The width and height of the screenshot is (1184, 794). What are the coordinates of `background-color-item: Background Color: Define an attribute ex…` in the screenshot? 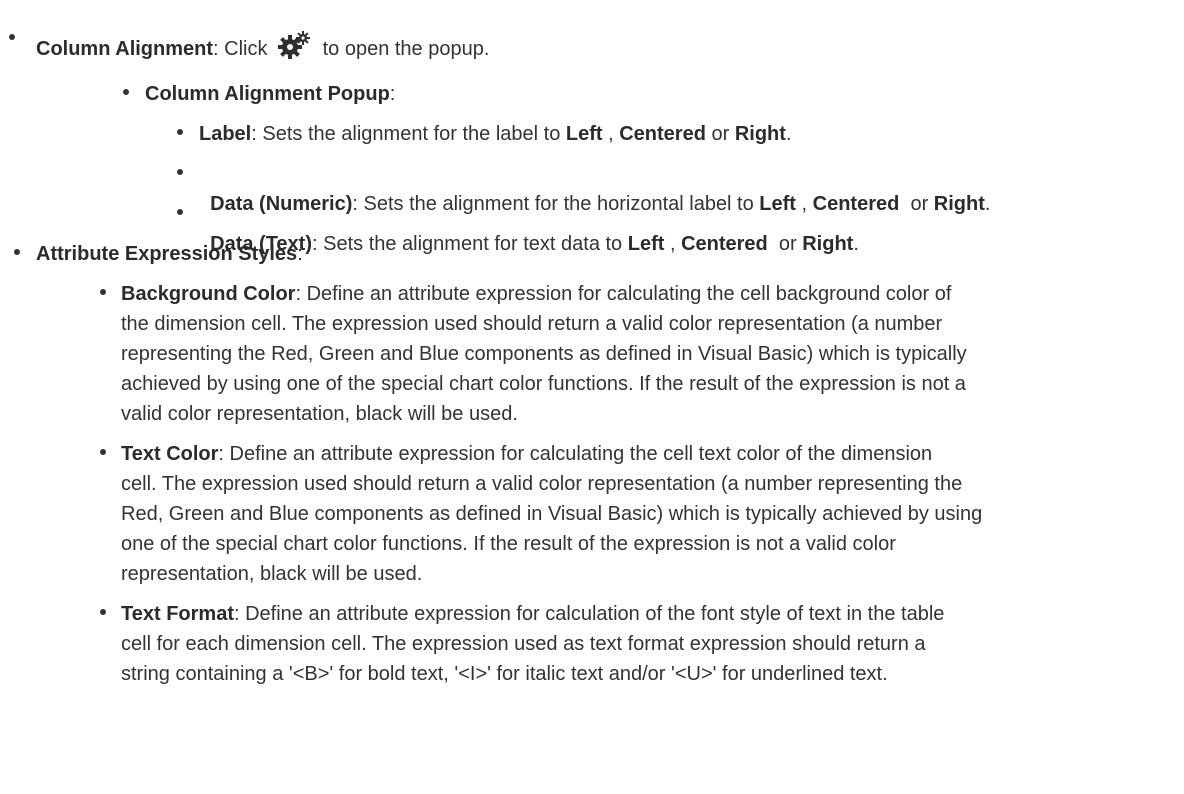 It's located at (544, 354).